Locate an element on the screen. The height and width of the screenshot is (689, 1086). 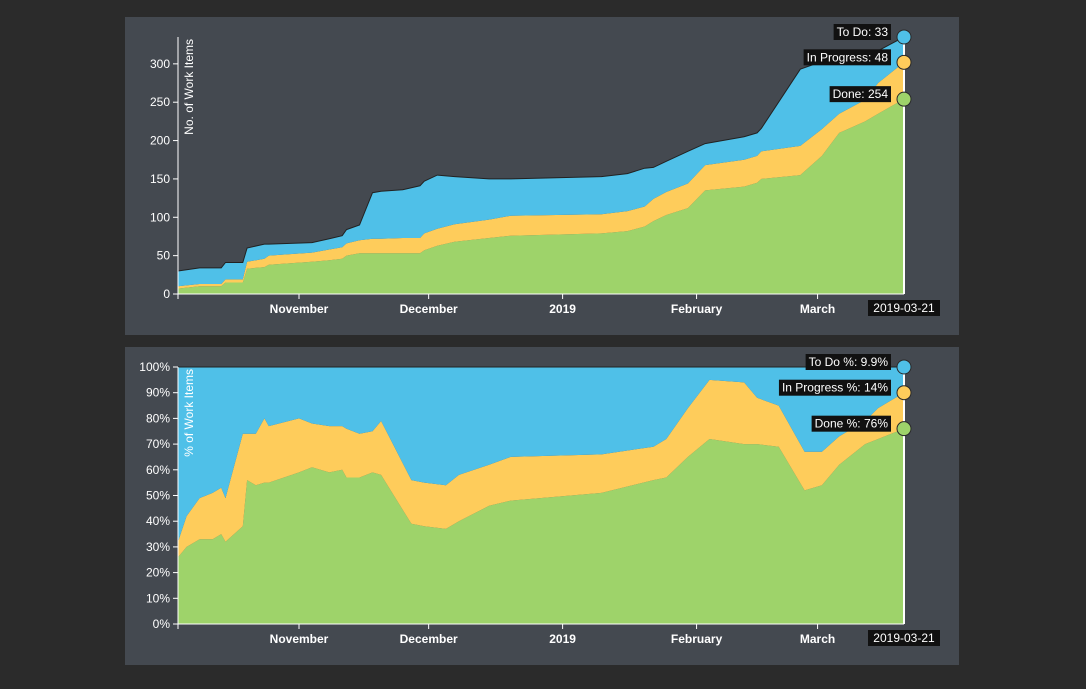
svg-text: In Progress: 48 is located at coordinates (848, 57).